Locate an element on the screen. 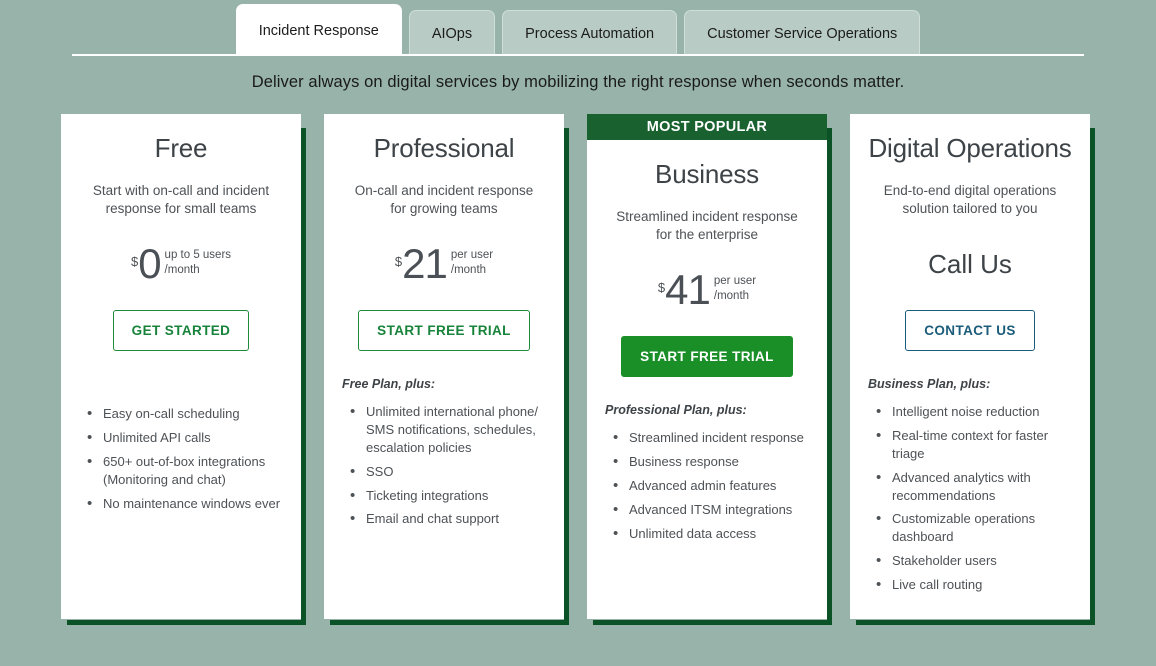  feature-item: Email and chat support is located at coordinates (445, 519).